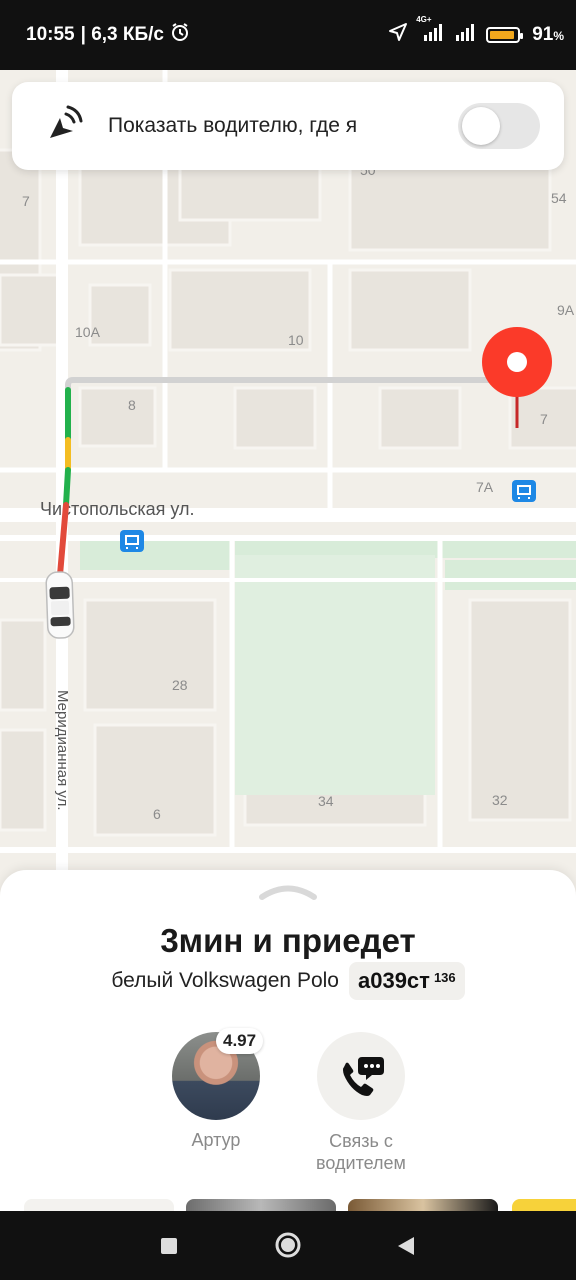 The width and height of the screenshot is (576, 1280). I want to click on clock: 10:55, so click(50, 34).